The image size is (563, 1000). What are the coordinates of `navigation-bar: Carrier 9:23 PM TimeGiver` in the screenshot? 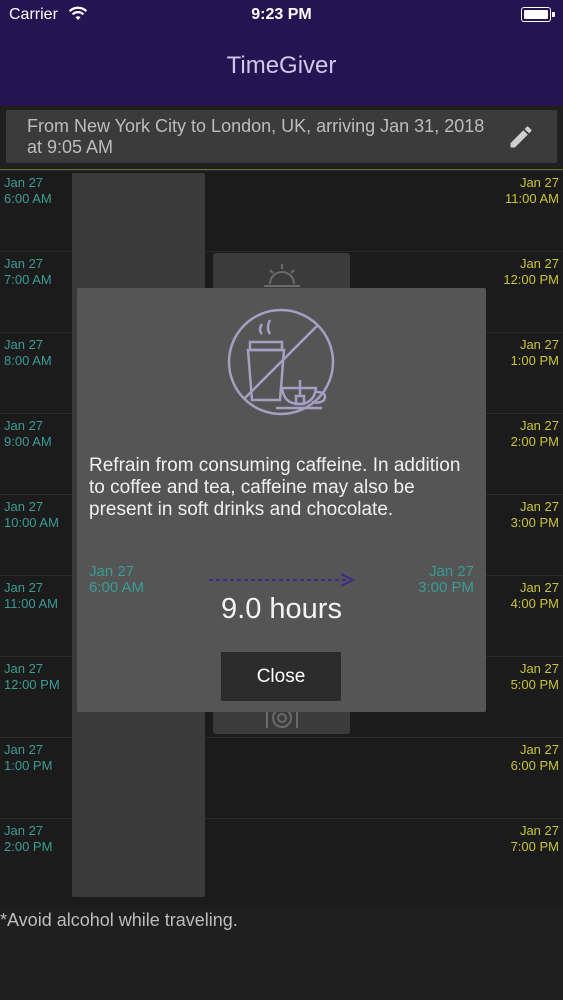 It's located at (281, 53).